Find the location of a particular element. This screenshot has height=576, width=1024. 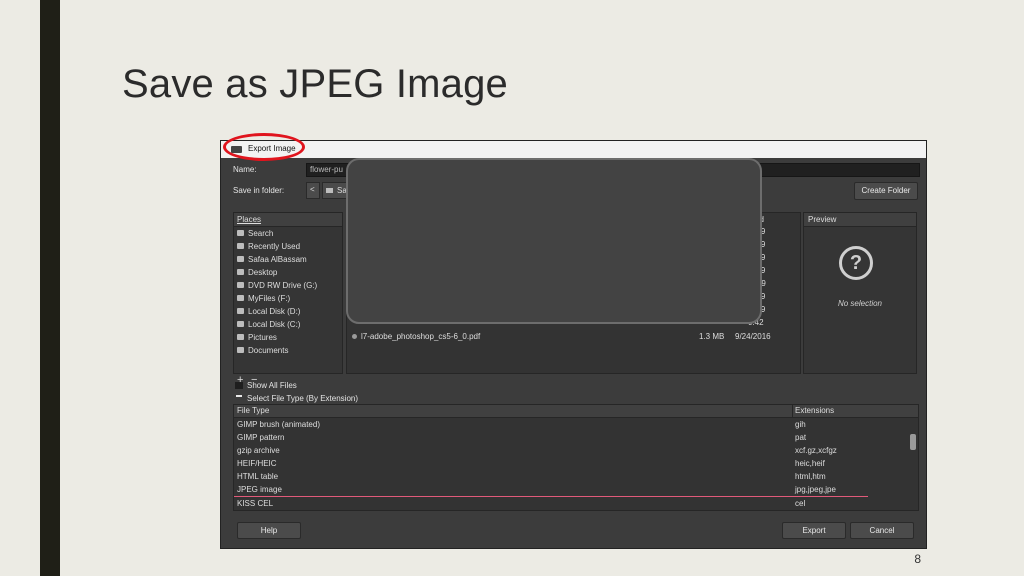

file-type-column-header: File Type is located at coordinates (253, 410).